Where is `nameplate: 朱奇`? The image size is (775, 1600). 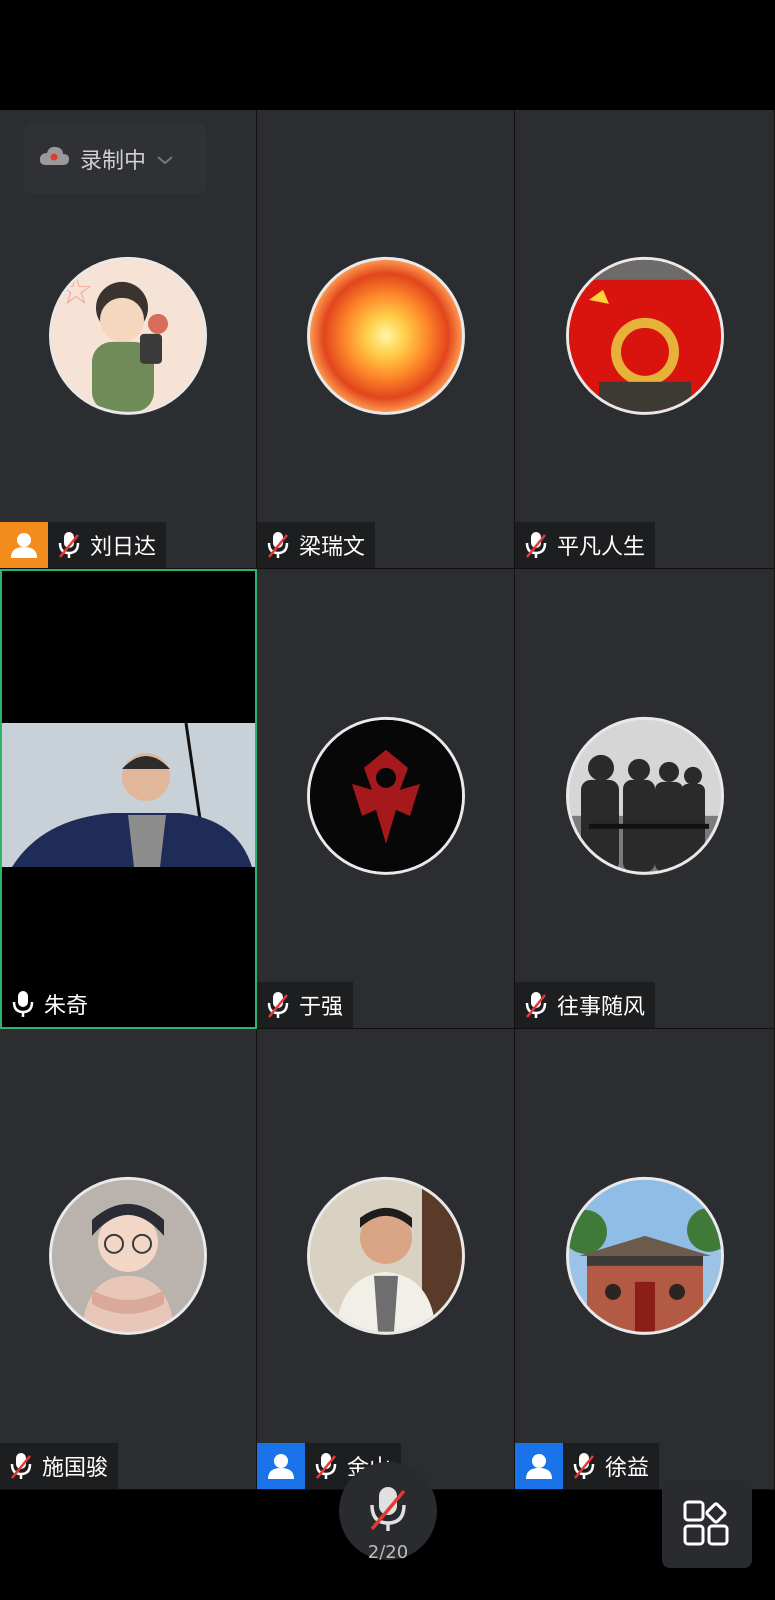 nameplate: 朱奇 is located at coordinates (50, 1004).